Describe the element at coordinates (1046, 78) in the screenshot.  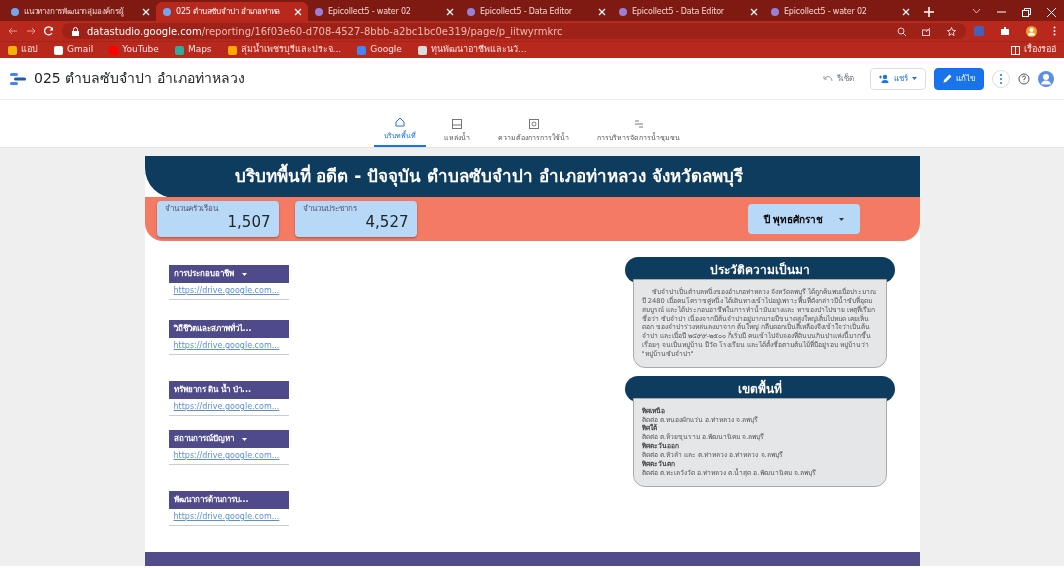
I see `account-avatar-icon` at that location.